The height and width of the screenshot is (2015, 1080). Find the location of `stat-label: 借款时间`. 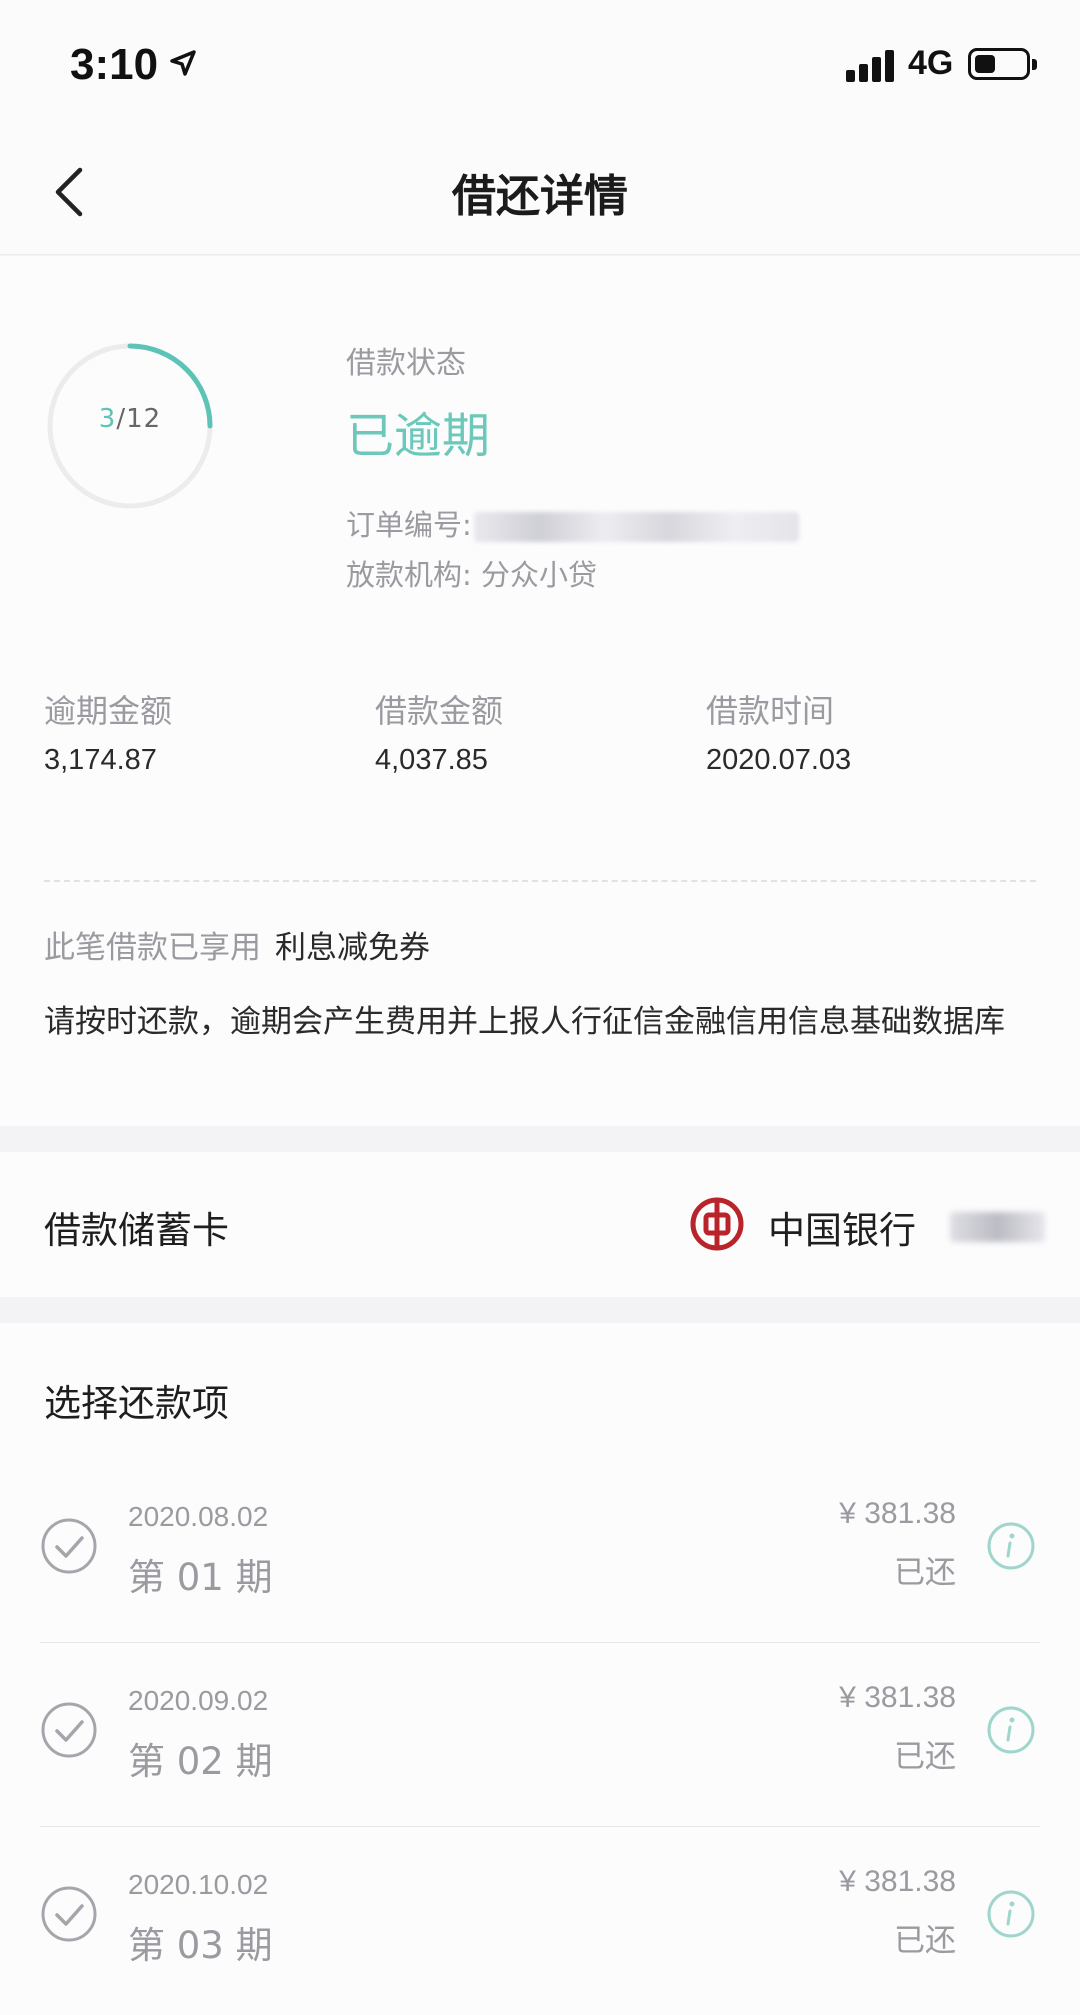

stat-label: 借款时间 is located at coordinates (770, 711).